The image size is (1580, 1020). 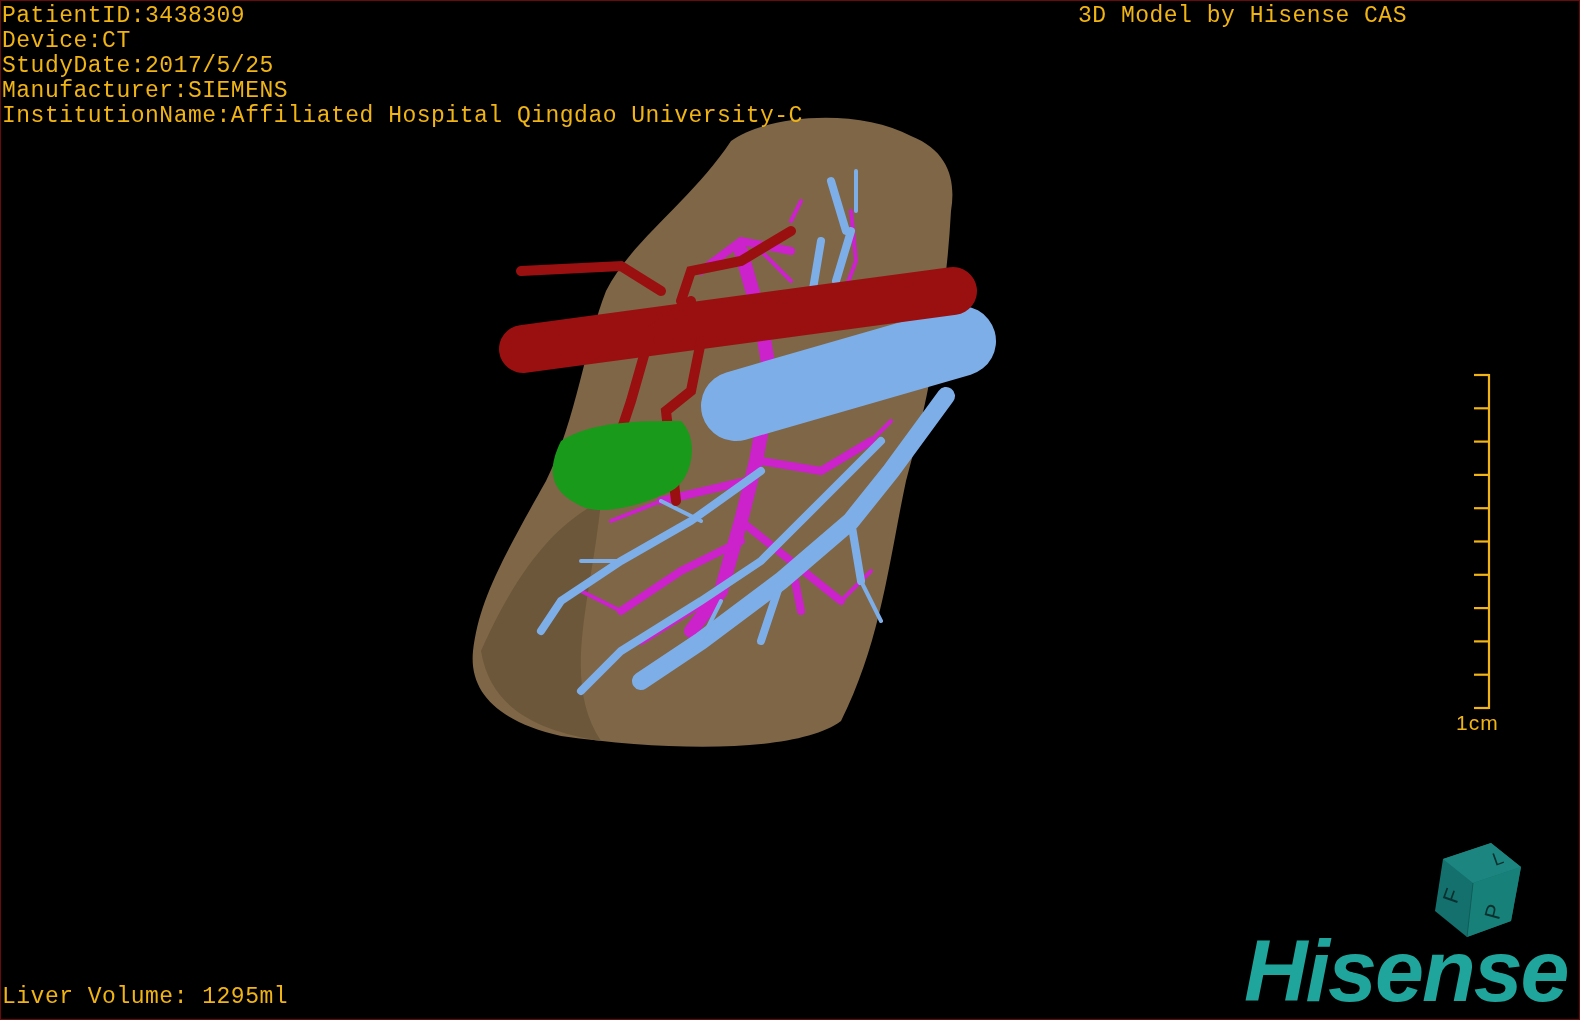 What do you see at coordinates (1406, 971) in the screenshot?
I see `logo-text: Hisense` at bounding box center [1406, 971].